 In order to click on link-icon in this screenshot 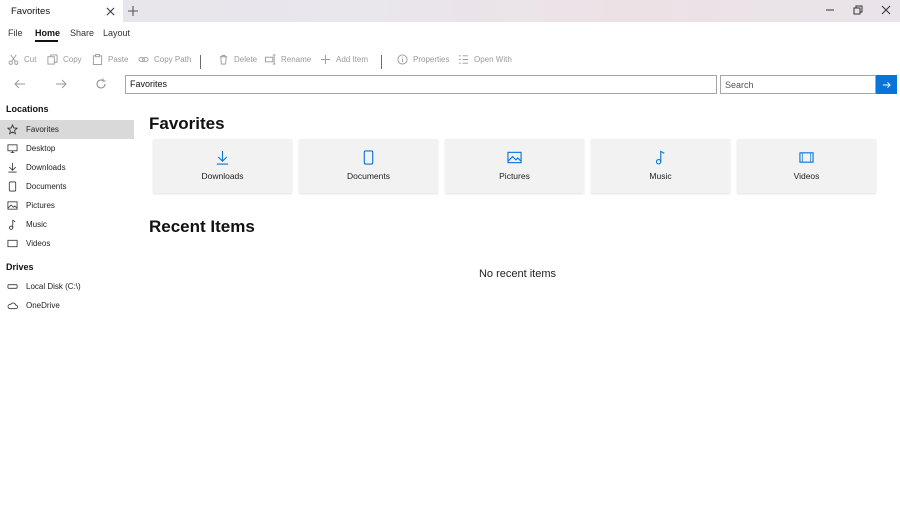, I will do `click(143, 59)`.